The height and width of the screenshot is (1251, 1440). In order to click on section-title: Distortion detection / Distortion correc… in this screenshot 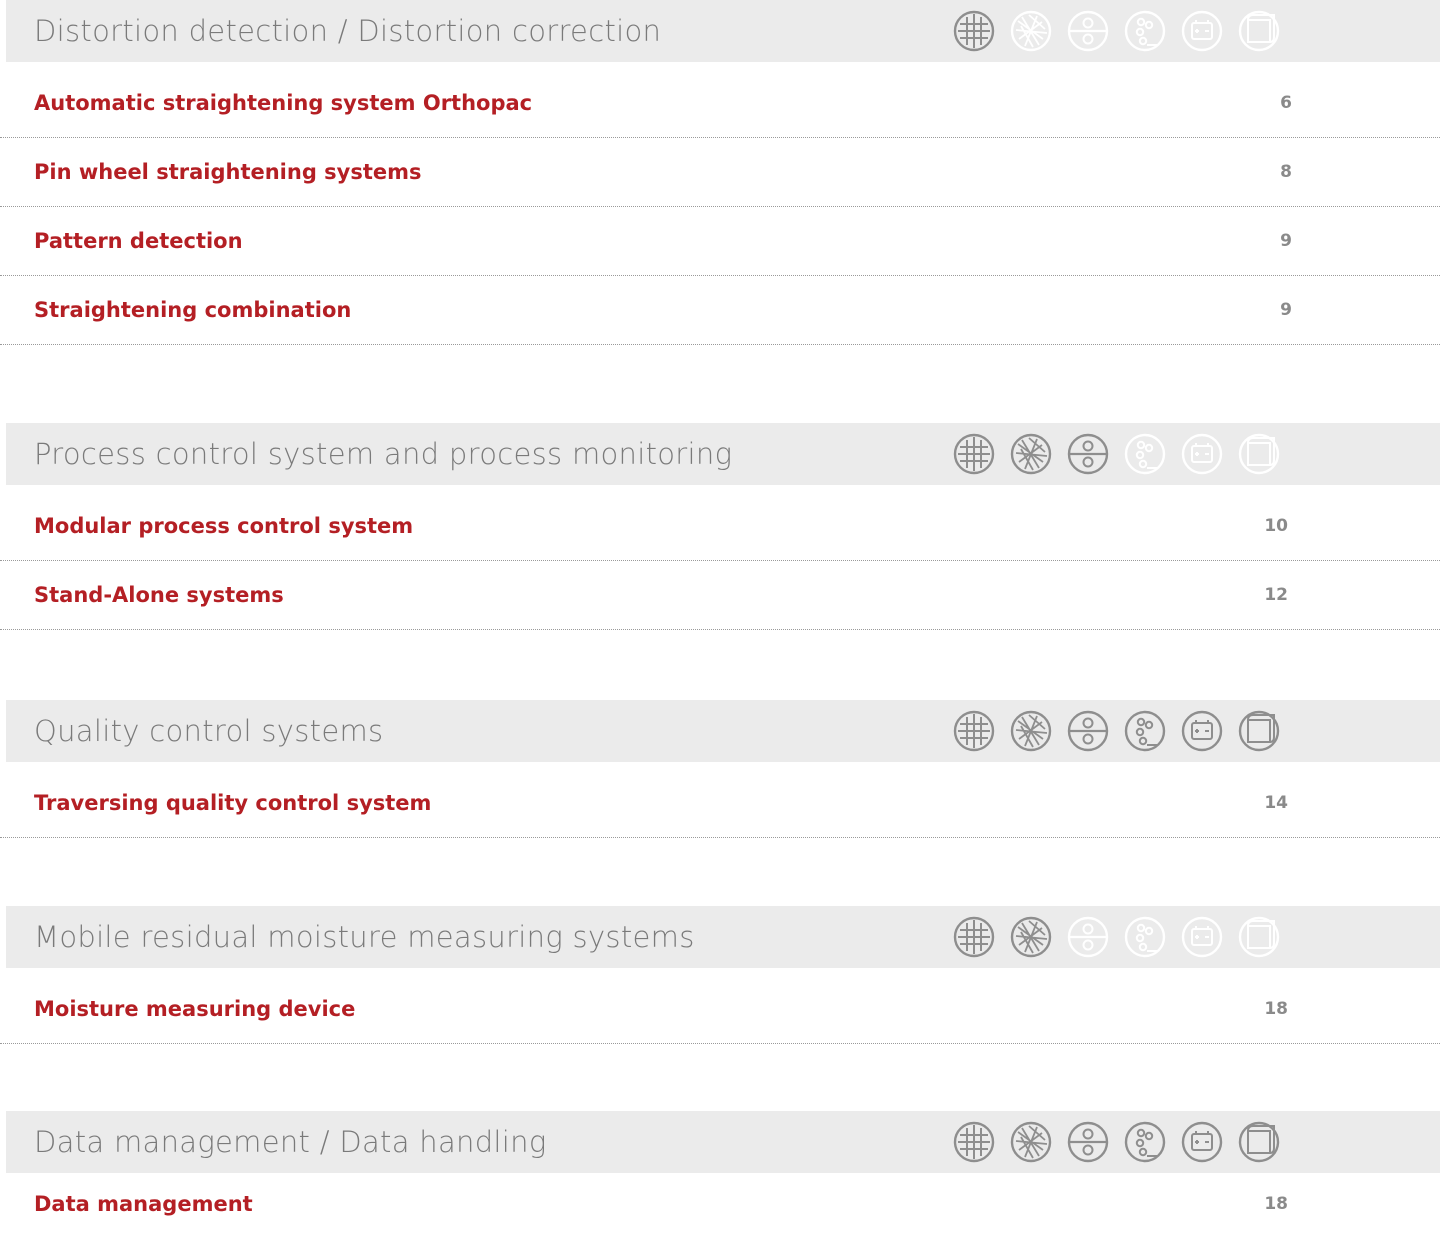, I will do `click(348, 31)`.